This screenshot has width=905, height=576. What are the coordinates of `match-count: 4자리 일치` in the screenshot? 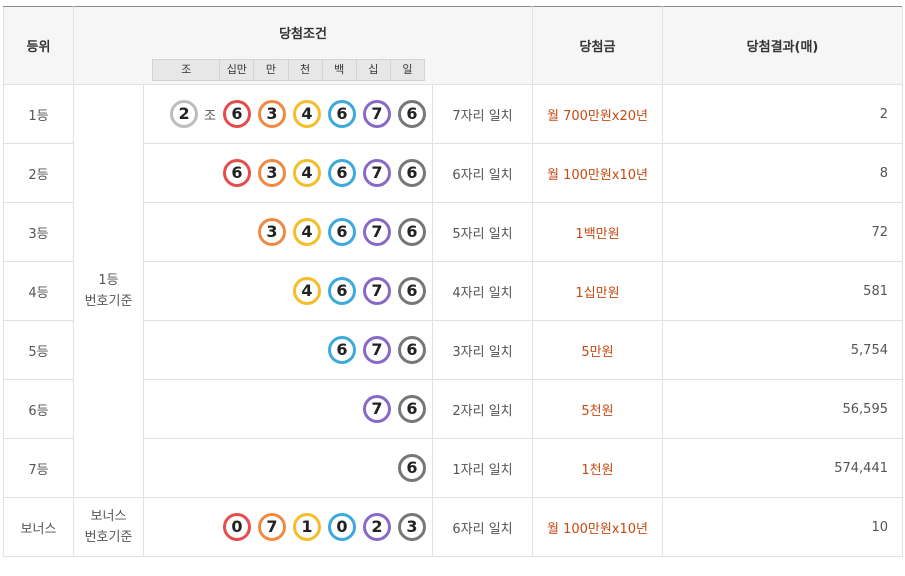 It's located at (482, 291).